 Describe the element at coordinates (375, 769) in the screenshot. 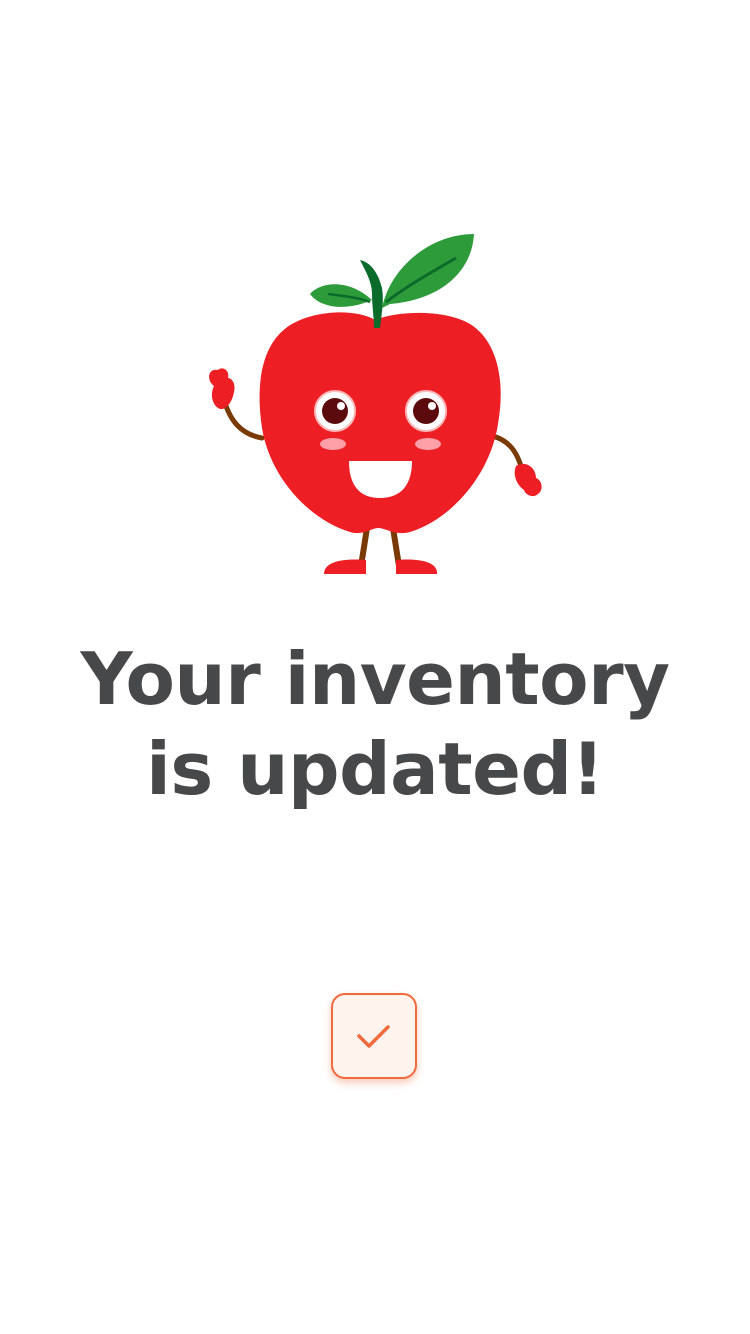

I see `message-line-2: is updated!` at that location.